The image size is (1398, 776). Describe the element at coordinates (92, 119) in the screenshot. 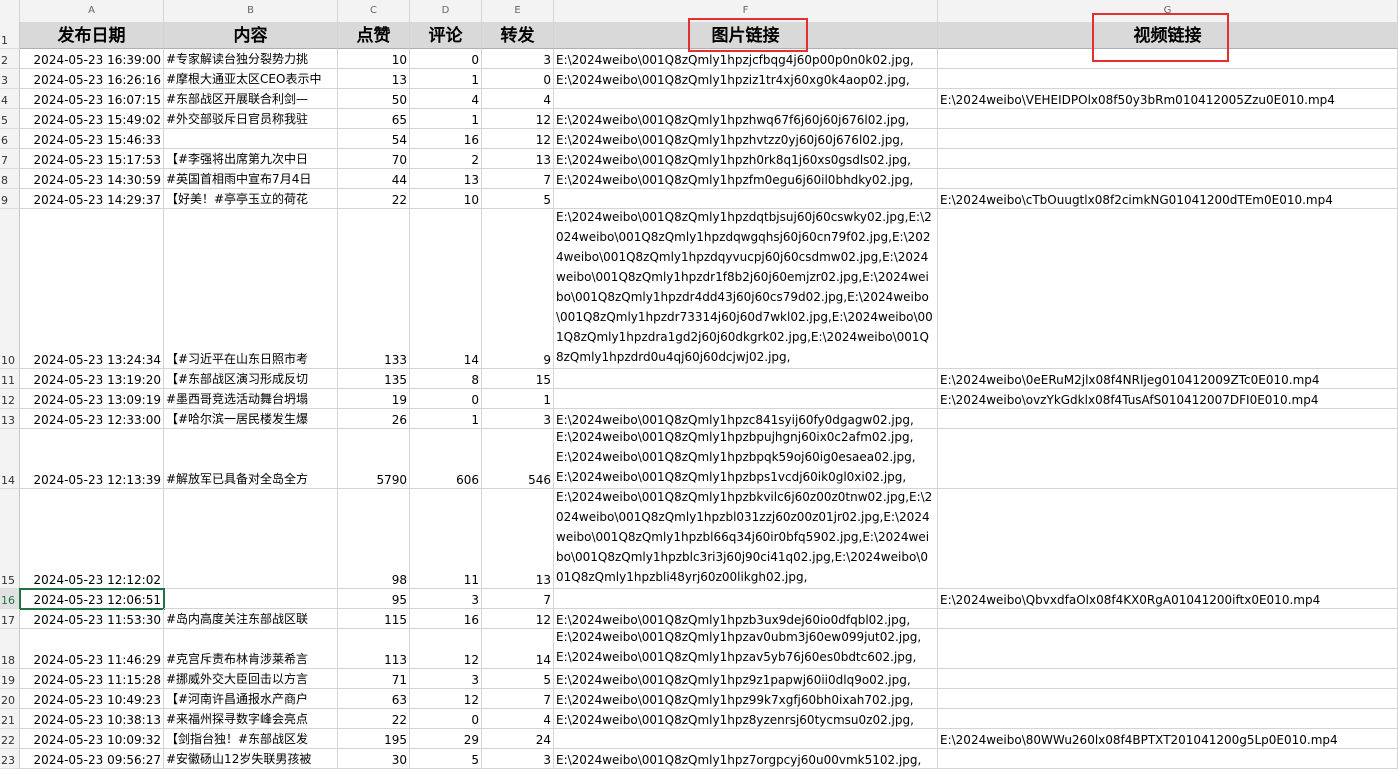

I see `cell-date: 2024-05-23 15:49:02` at that location.